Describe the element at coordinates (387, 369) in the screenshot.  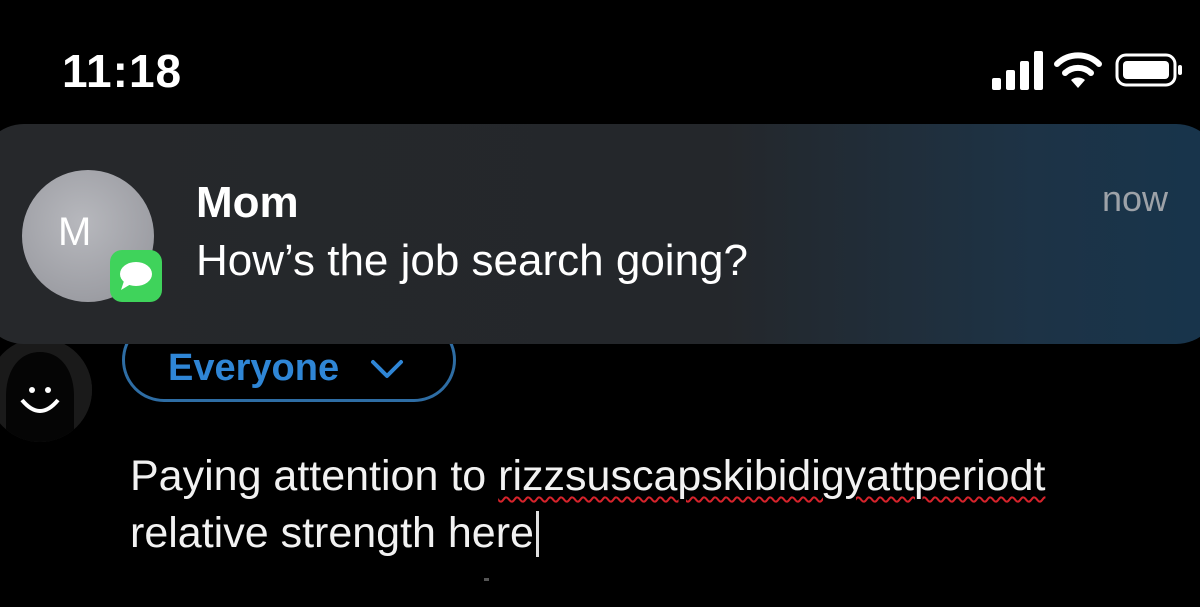
I see `chevron-down-icon` at that location.